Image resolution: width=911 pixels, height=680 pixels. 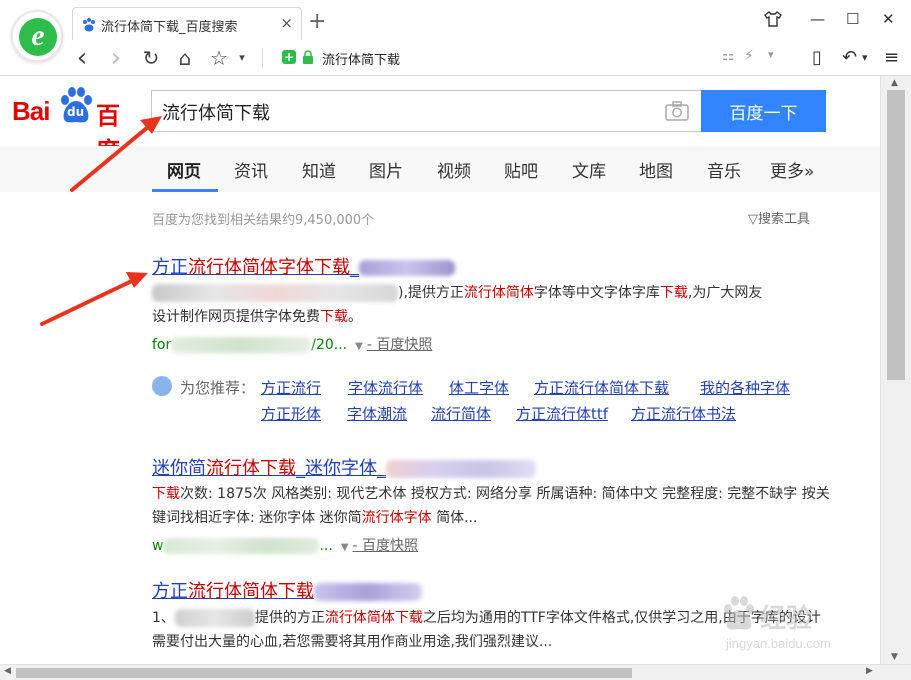 I want to click on shirt-skin-icon, so click(x=773, y=19).